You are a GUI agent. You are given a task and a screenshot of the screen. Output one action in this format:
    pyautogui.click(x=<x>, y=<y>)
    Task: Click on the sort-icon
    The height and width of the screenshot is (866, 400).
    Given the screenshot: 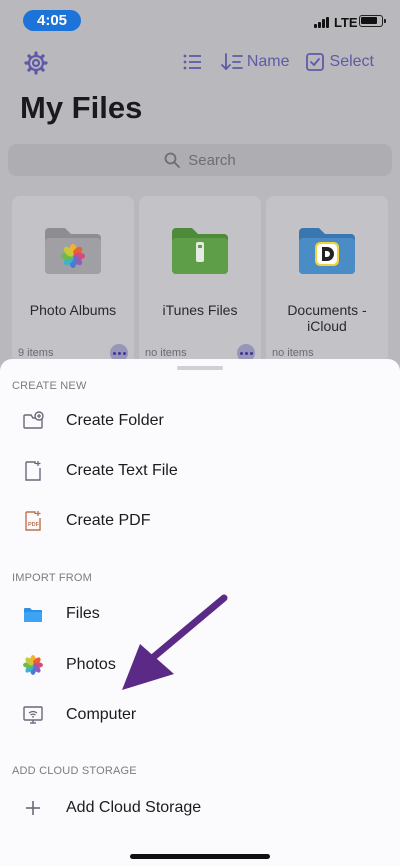 What is the action you would take?
    pyautogui.click(x=231, y=62)
    